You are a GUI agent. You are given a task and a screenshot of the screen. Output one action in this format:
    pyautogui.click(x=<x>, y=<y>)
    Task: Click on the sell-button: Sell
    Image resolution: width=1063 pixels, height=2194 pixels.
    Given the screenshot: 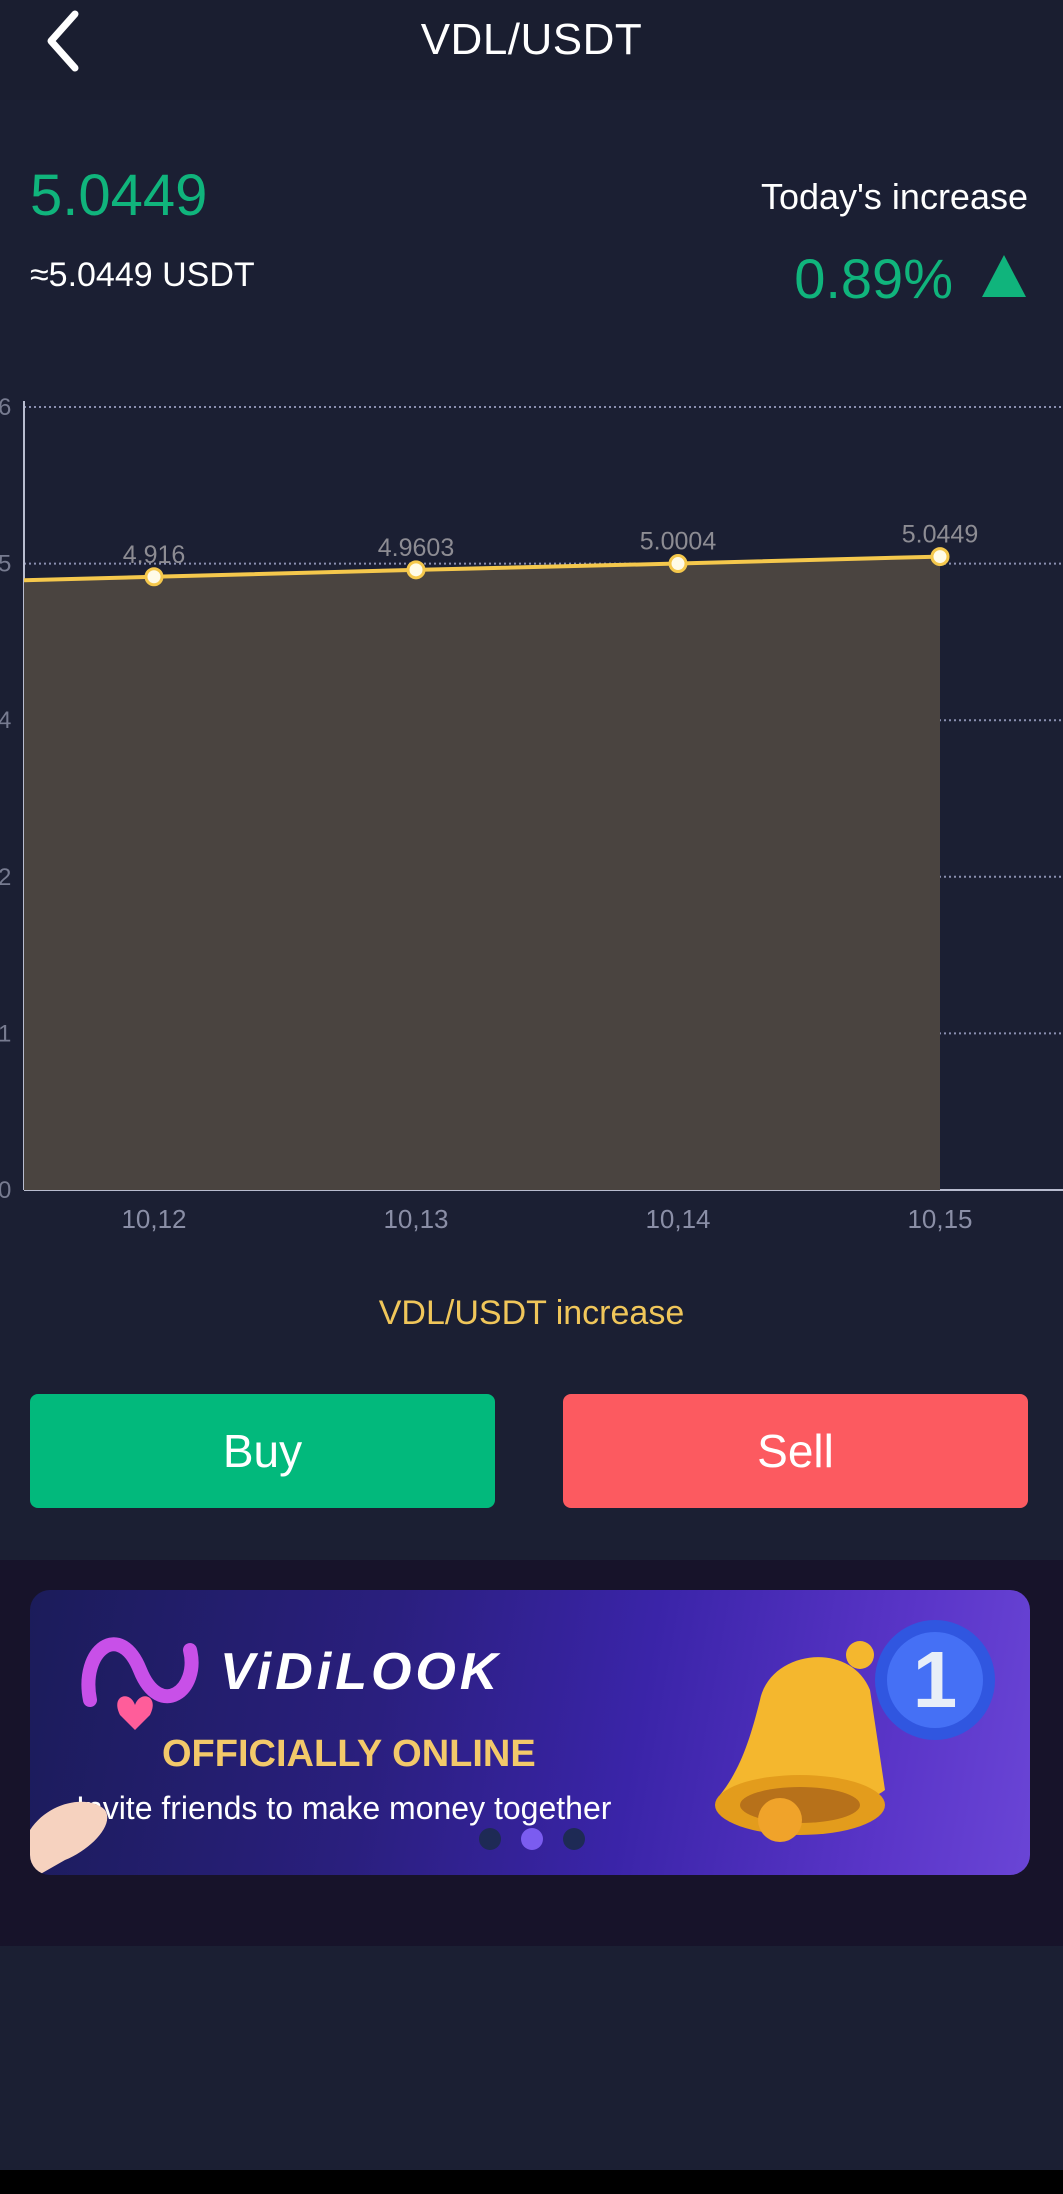 What is the action you would take?
    pyautogui.click(x=795, y=1451)
    